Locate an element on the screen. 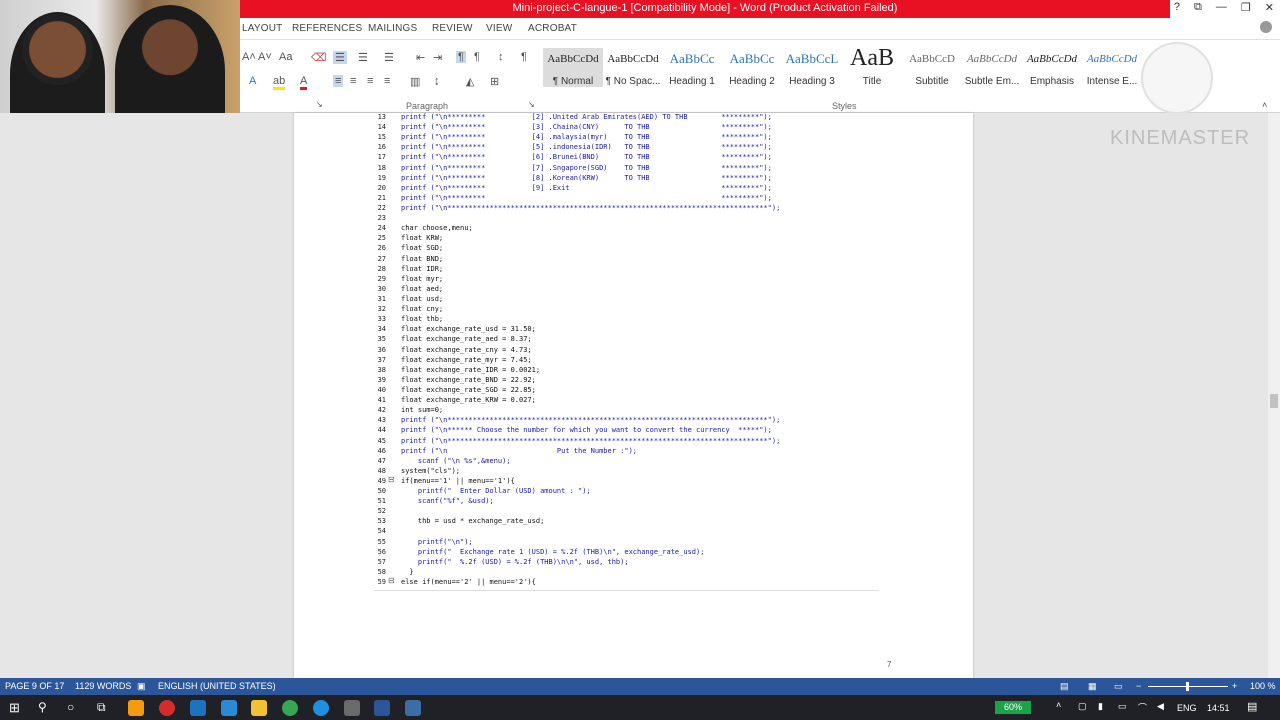  zoom-level: 100 % is located at coordinates (1263, 686).